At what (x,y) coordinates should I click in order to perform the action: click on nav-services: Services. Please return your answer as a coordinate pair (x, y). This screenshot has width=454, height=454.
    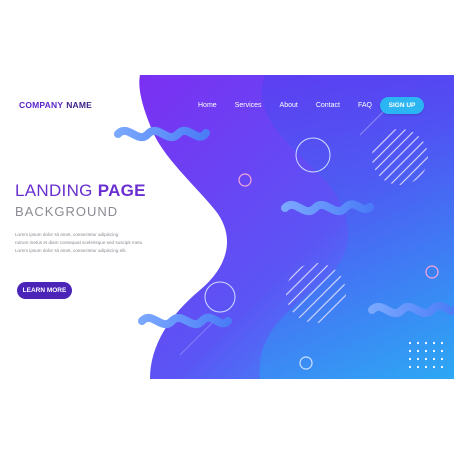
    Looking at the image, I should click on (248, 105).